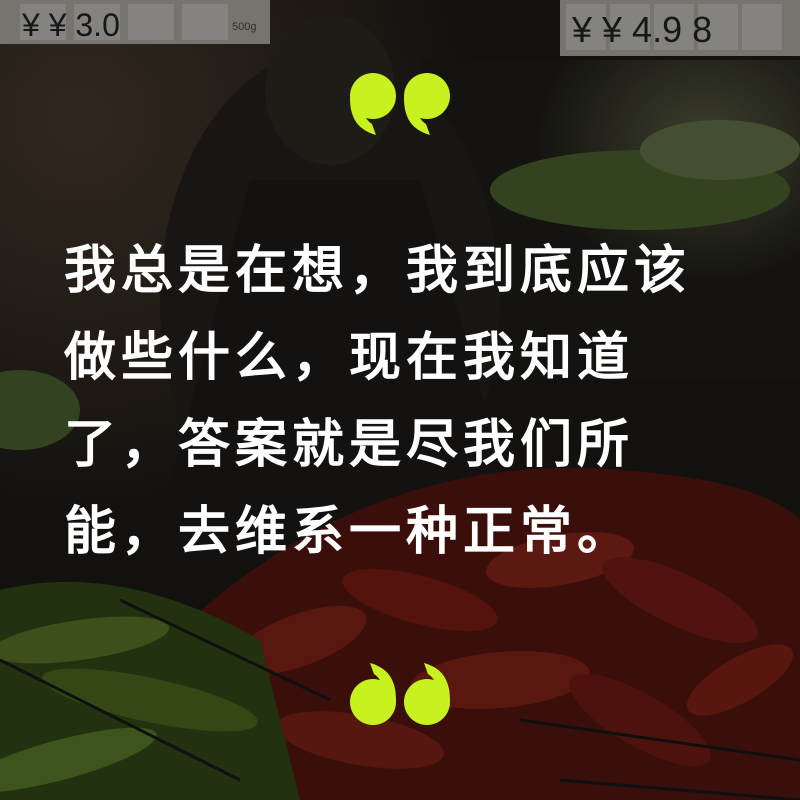  Describe the element at coordinates (400, 694) in the screenshot. I see `quote-close-icon` at that location.